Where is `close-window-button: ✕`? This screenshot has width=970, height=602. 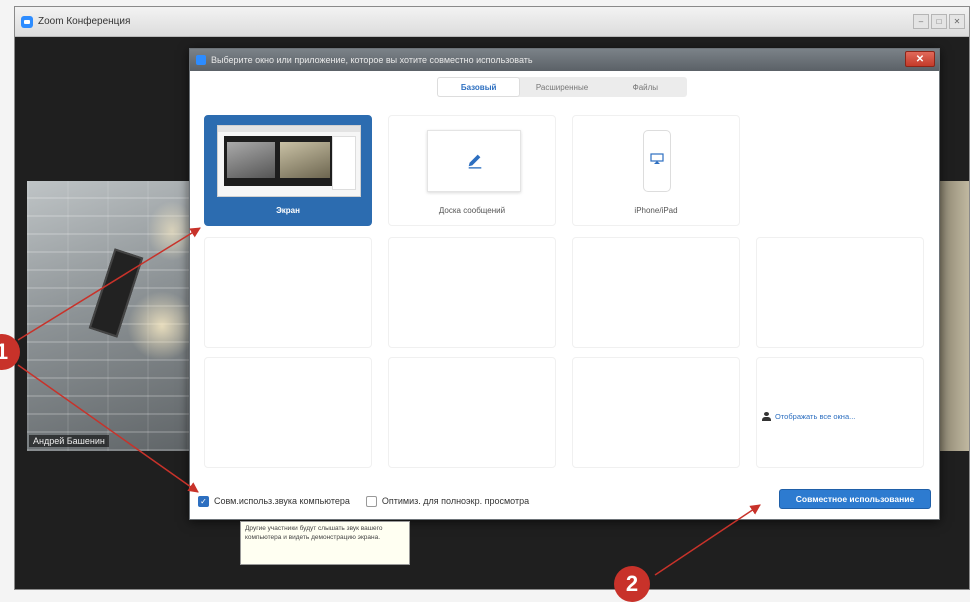 close-window-button: ✕ is located at coordinates (957, 21).